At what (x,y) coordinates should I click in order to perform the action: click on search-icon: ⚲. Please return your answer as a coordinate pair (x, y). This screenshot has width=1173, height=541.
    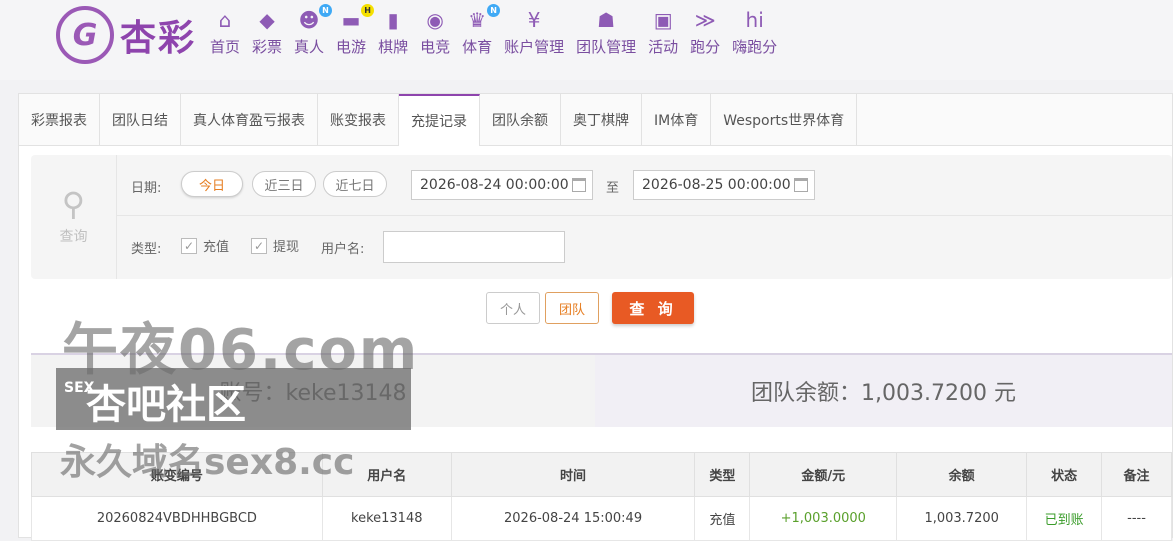
    Looking at the image, I should click on (73, 204).